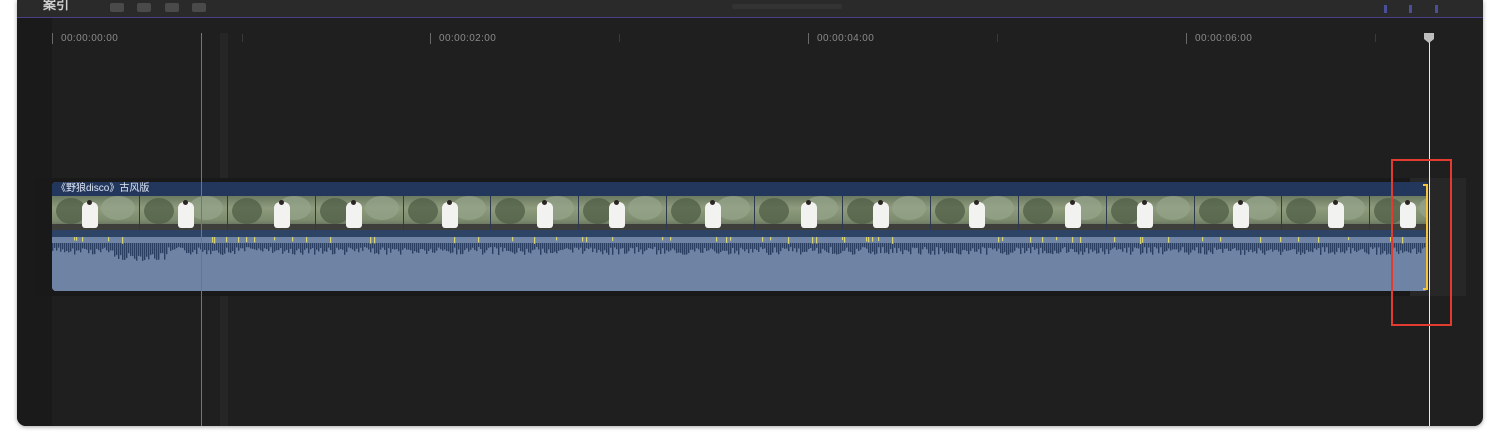  I want to click on timecode-display, so click(787, 6).